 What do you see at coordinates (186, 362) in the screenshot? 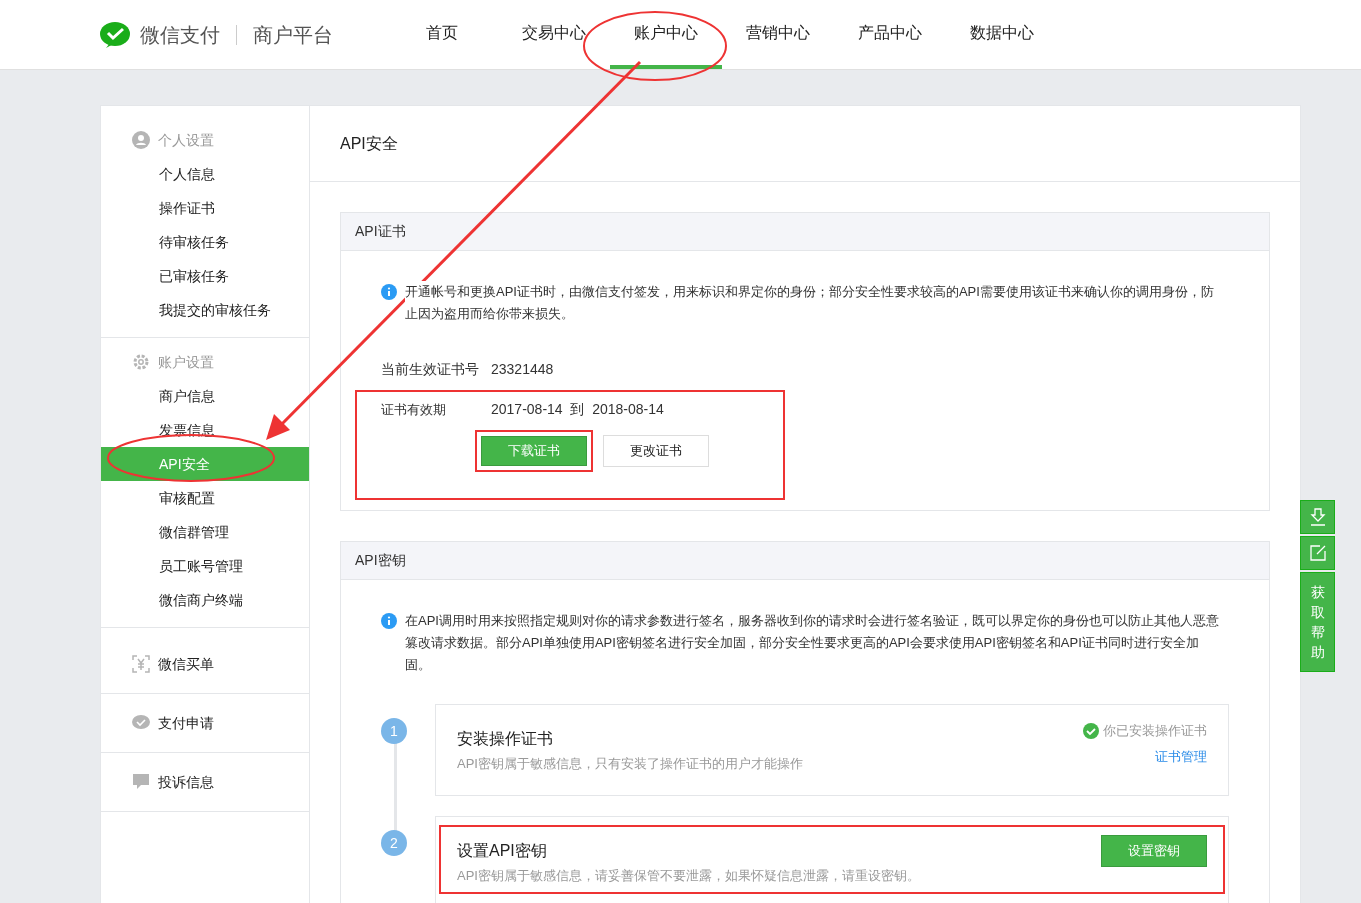
I see `sidebar-group-title: 账户设置` at bounding box center [186, 362].